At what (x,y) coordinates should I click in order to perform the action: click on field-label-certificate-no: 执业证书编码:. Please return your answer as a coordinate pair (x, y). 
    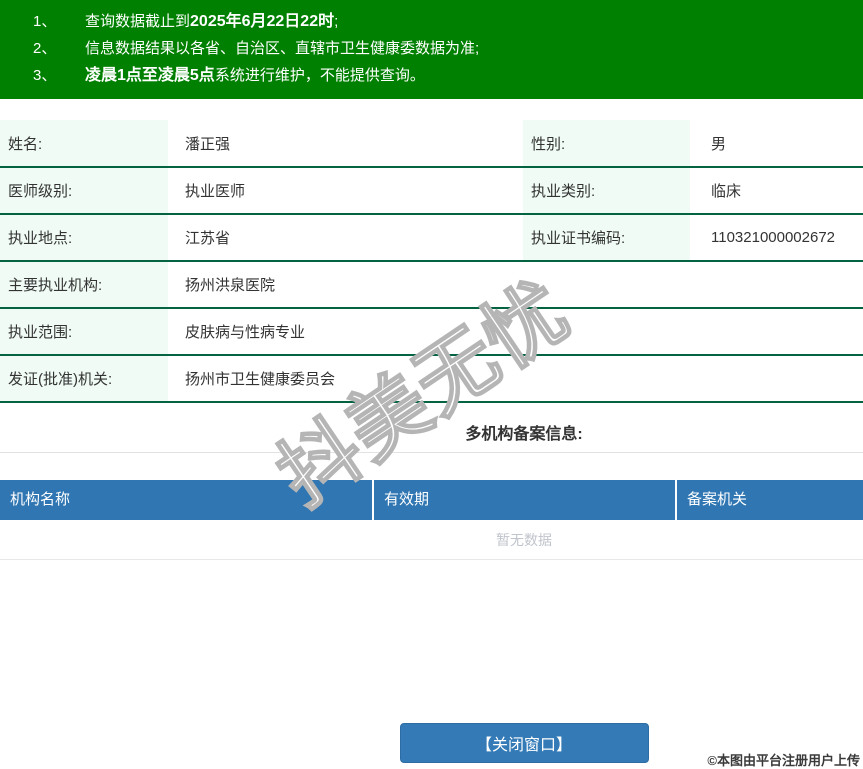
    Looking at the image, I should click on (606, 238).